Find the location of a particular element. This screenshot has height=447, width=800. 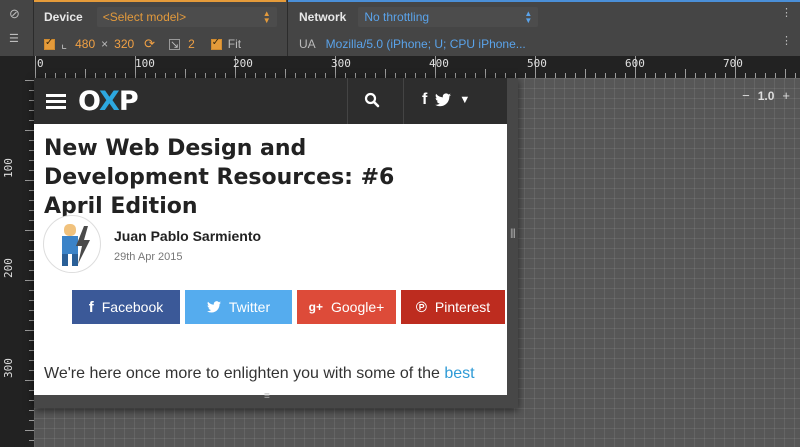

ua-label: UA is located at coordinates (307, 44).